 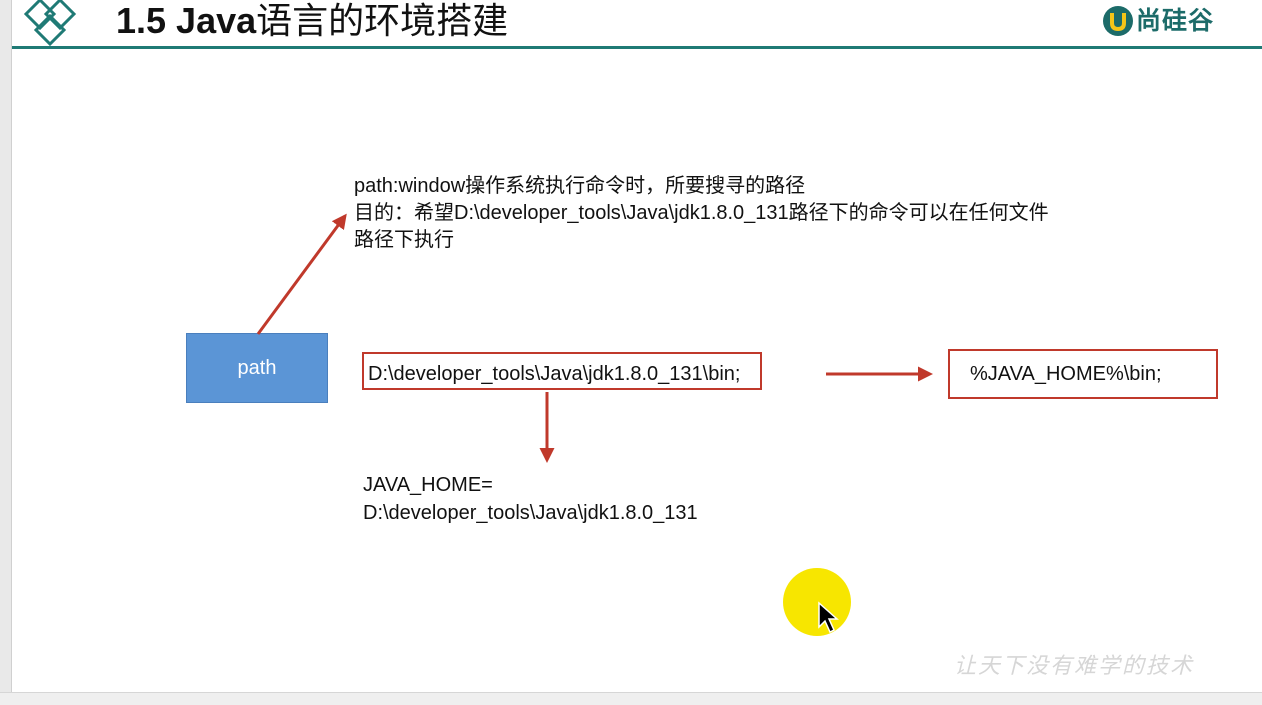 I want to click on left-edge, so click(x=6, y=352).